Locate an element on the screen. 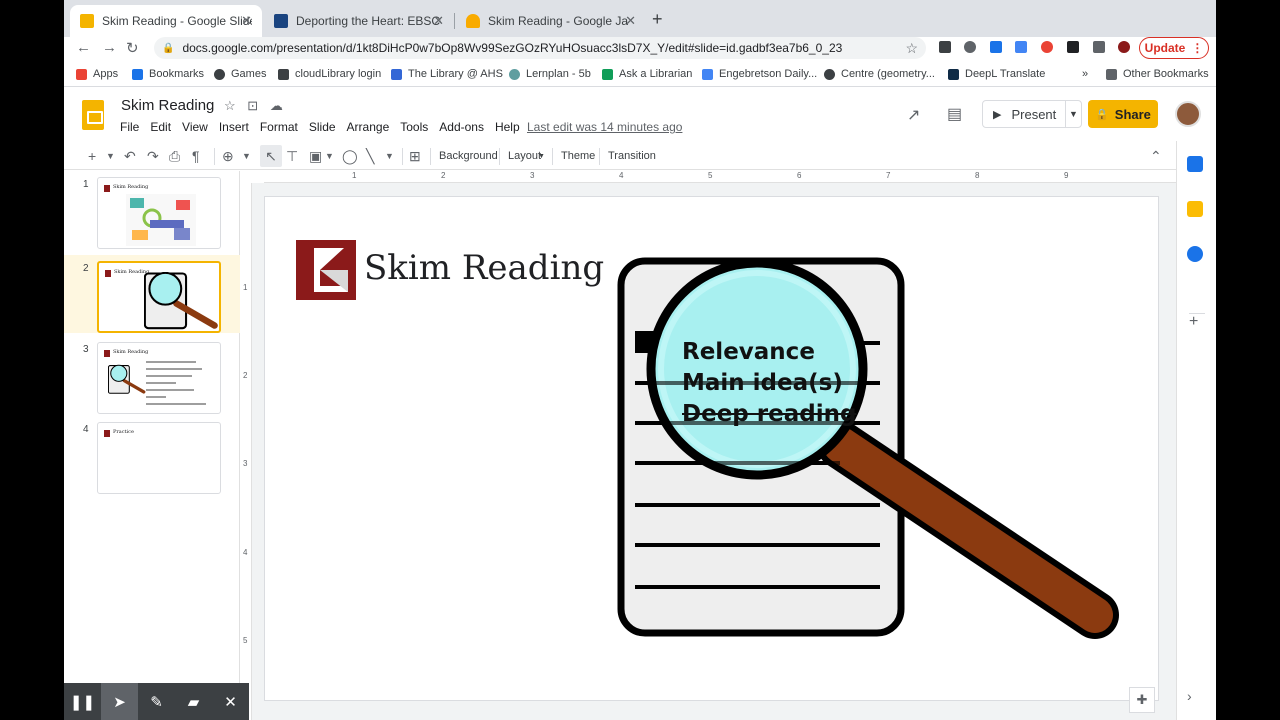 Image resolution: width=1280 pixels, height=720 pixels. present-dropdown-icon: ▼ is located at coordinates (1073, 114).